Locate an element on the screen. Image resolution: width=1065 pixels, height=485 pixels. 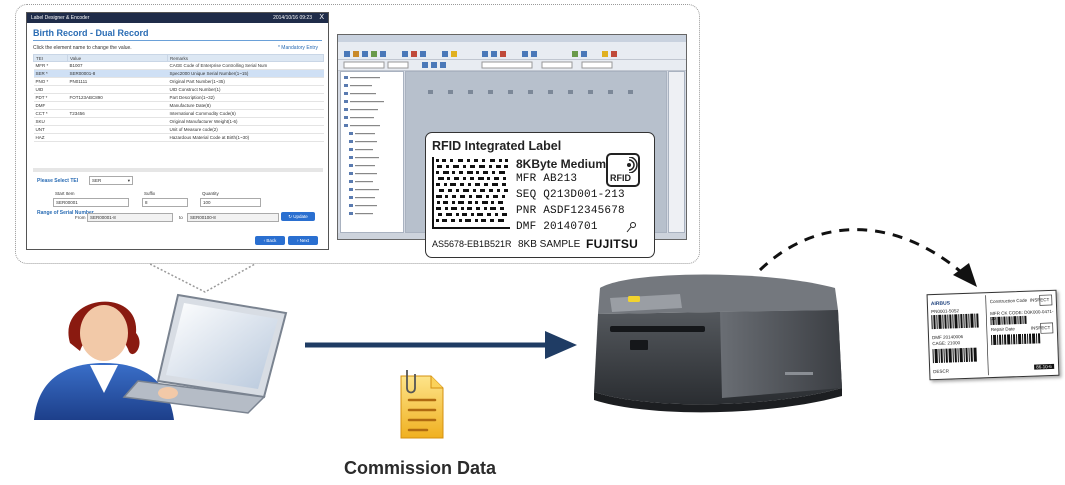
object-tree-panel is located at coordinates (372, 152).